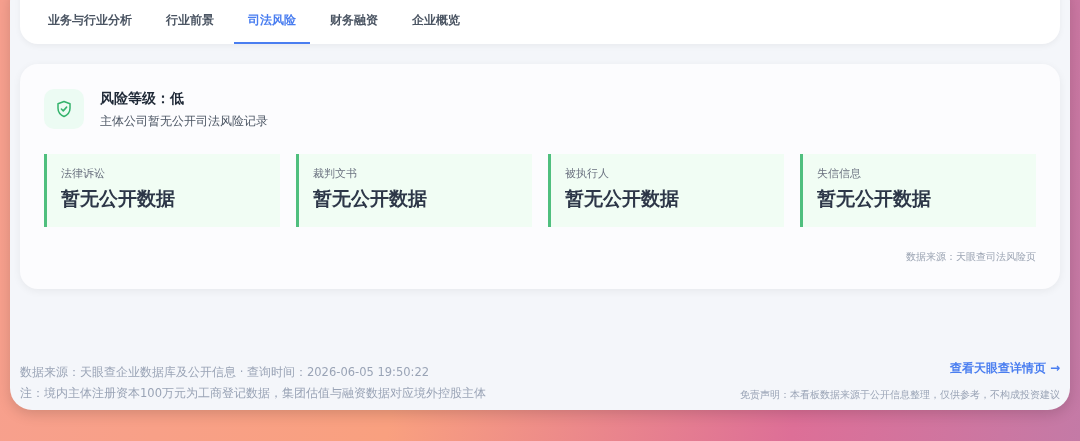 The image size is (1080, 441). What do you see at coordinates (900, 395) in the screenshot?
I see `disclaimer-text: 免责声明：本看板数据来源于公开信息整理，仅供参考，不构成投资建议` at bounding box center [900, 395].